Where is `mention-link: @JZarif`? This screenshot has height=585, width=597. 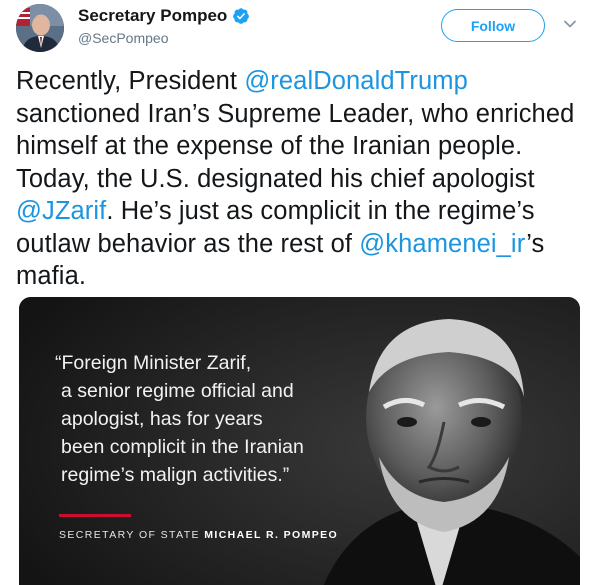 mention-link: @JZarif is located at coordinates (61, 211).